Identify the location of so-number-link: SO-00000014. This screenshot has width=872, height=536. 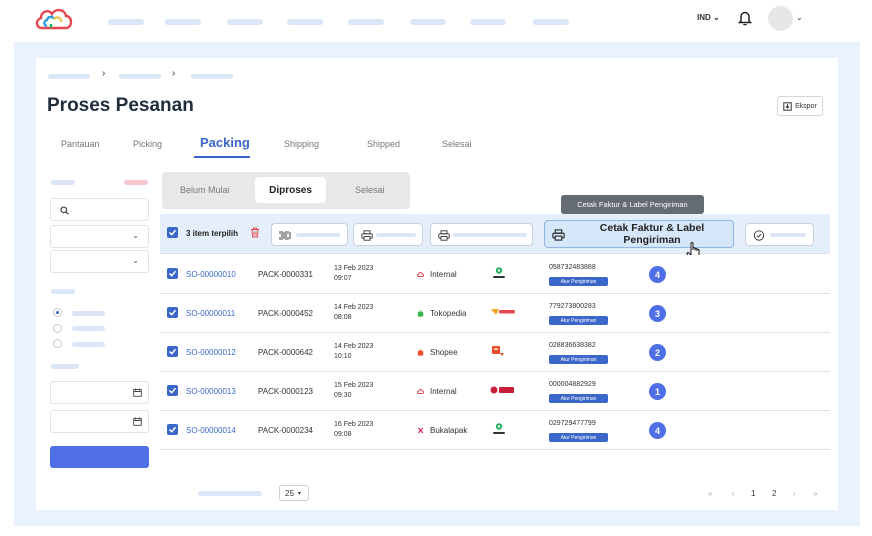
(211, 430).